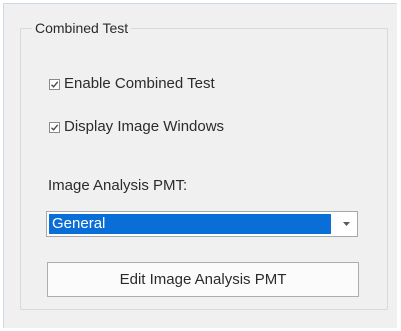 The width and height of the screenshot is (401, 331). I want to click on image-analysis-pmt-select: General, so click(202, 224).